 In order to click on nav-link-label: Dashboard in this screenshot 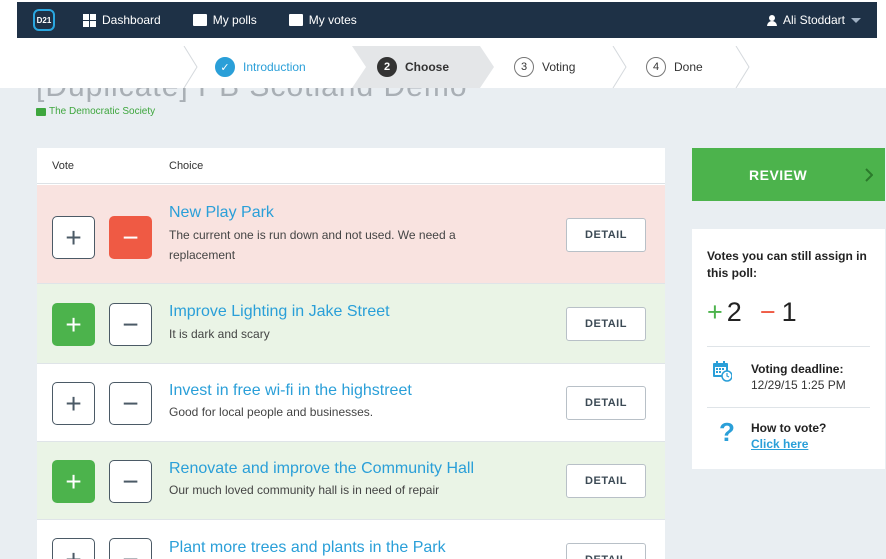, I will do `click(131, 20)`.